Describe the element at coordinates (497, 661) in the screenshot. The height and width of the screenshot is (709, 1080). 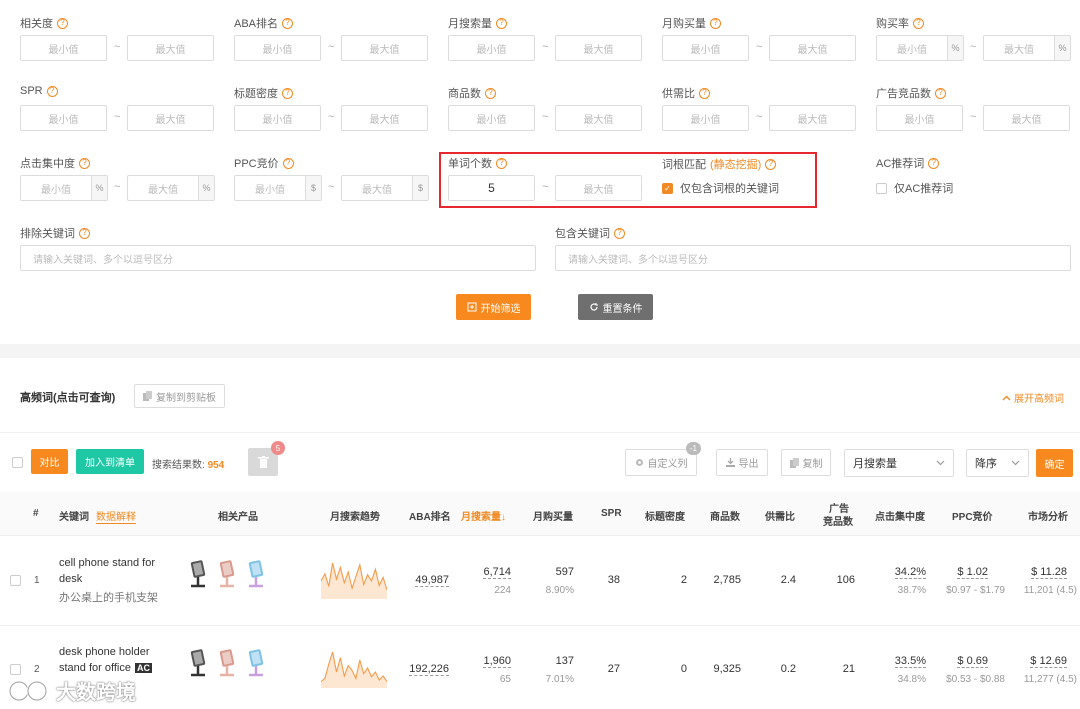
I see `monthly-search: 1,960` at that location.